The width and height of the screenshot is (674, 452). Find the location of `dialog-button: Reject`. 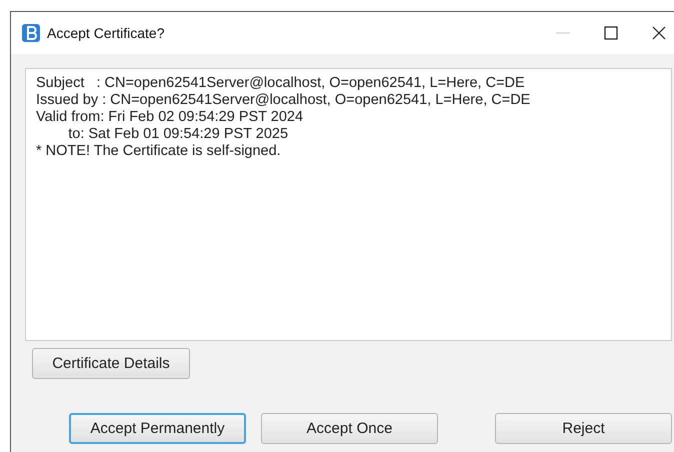

dialog-button: Reject is located at coordinates (583, 428).